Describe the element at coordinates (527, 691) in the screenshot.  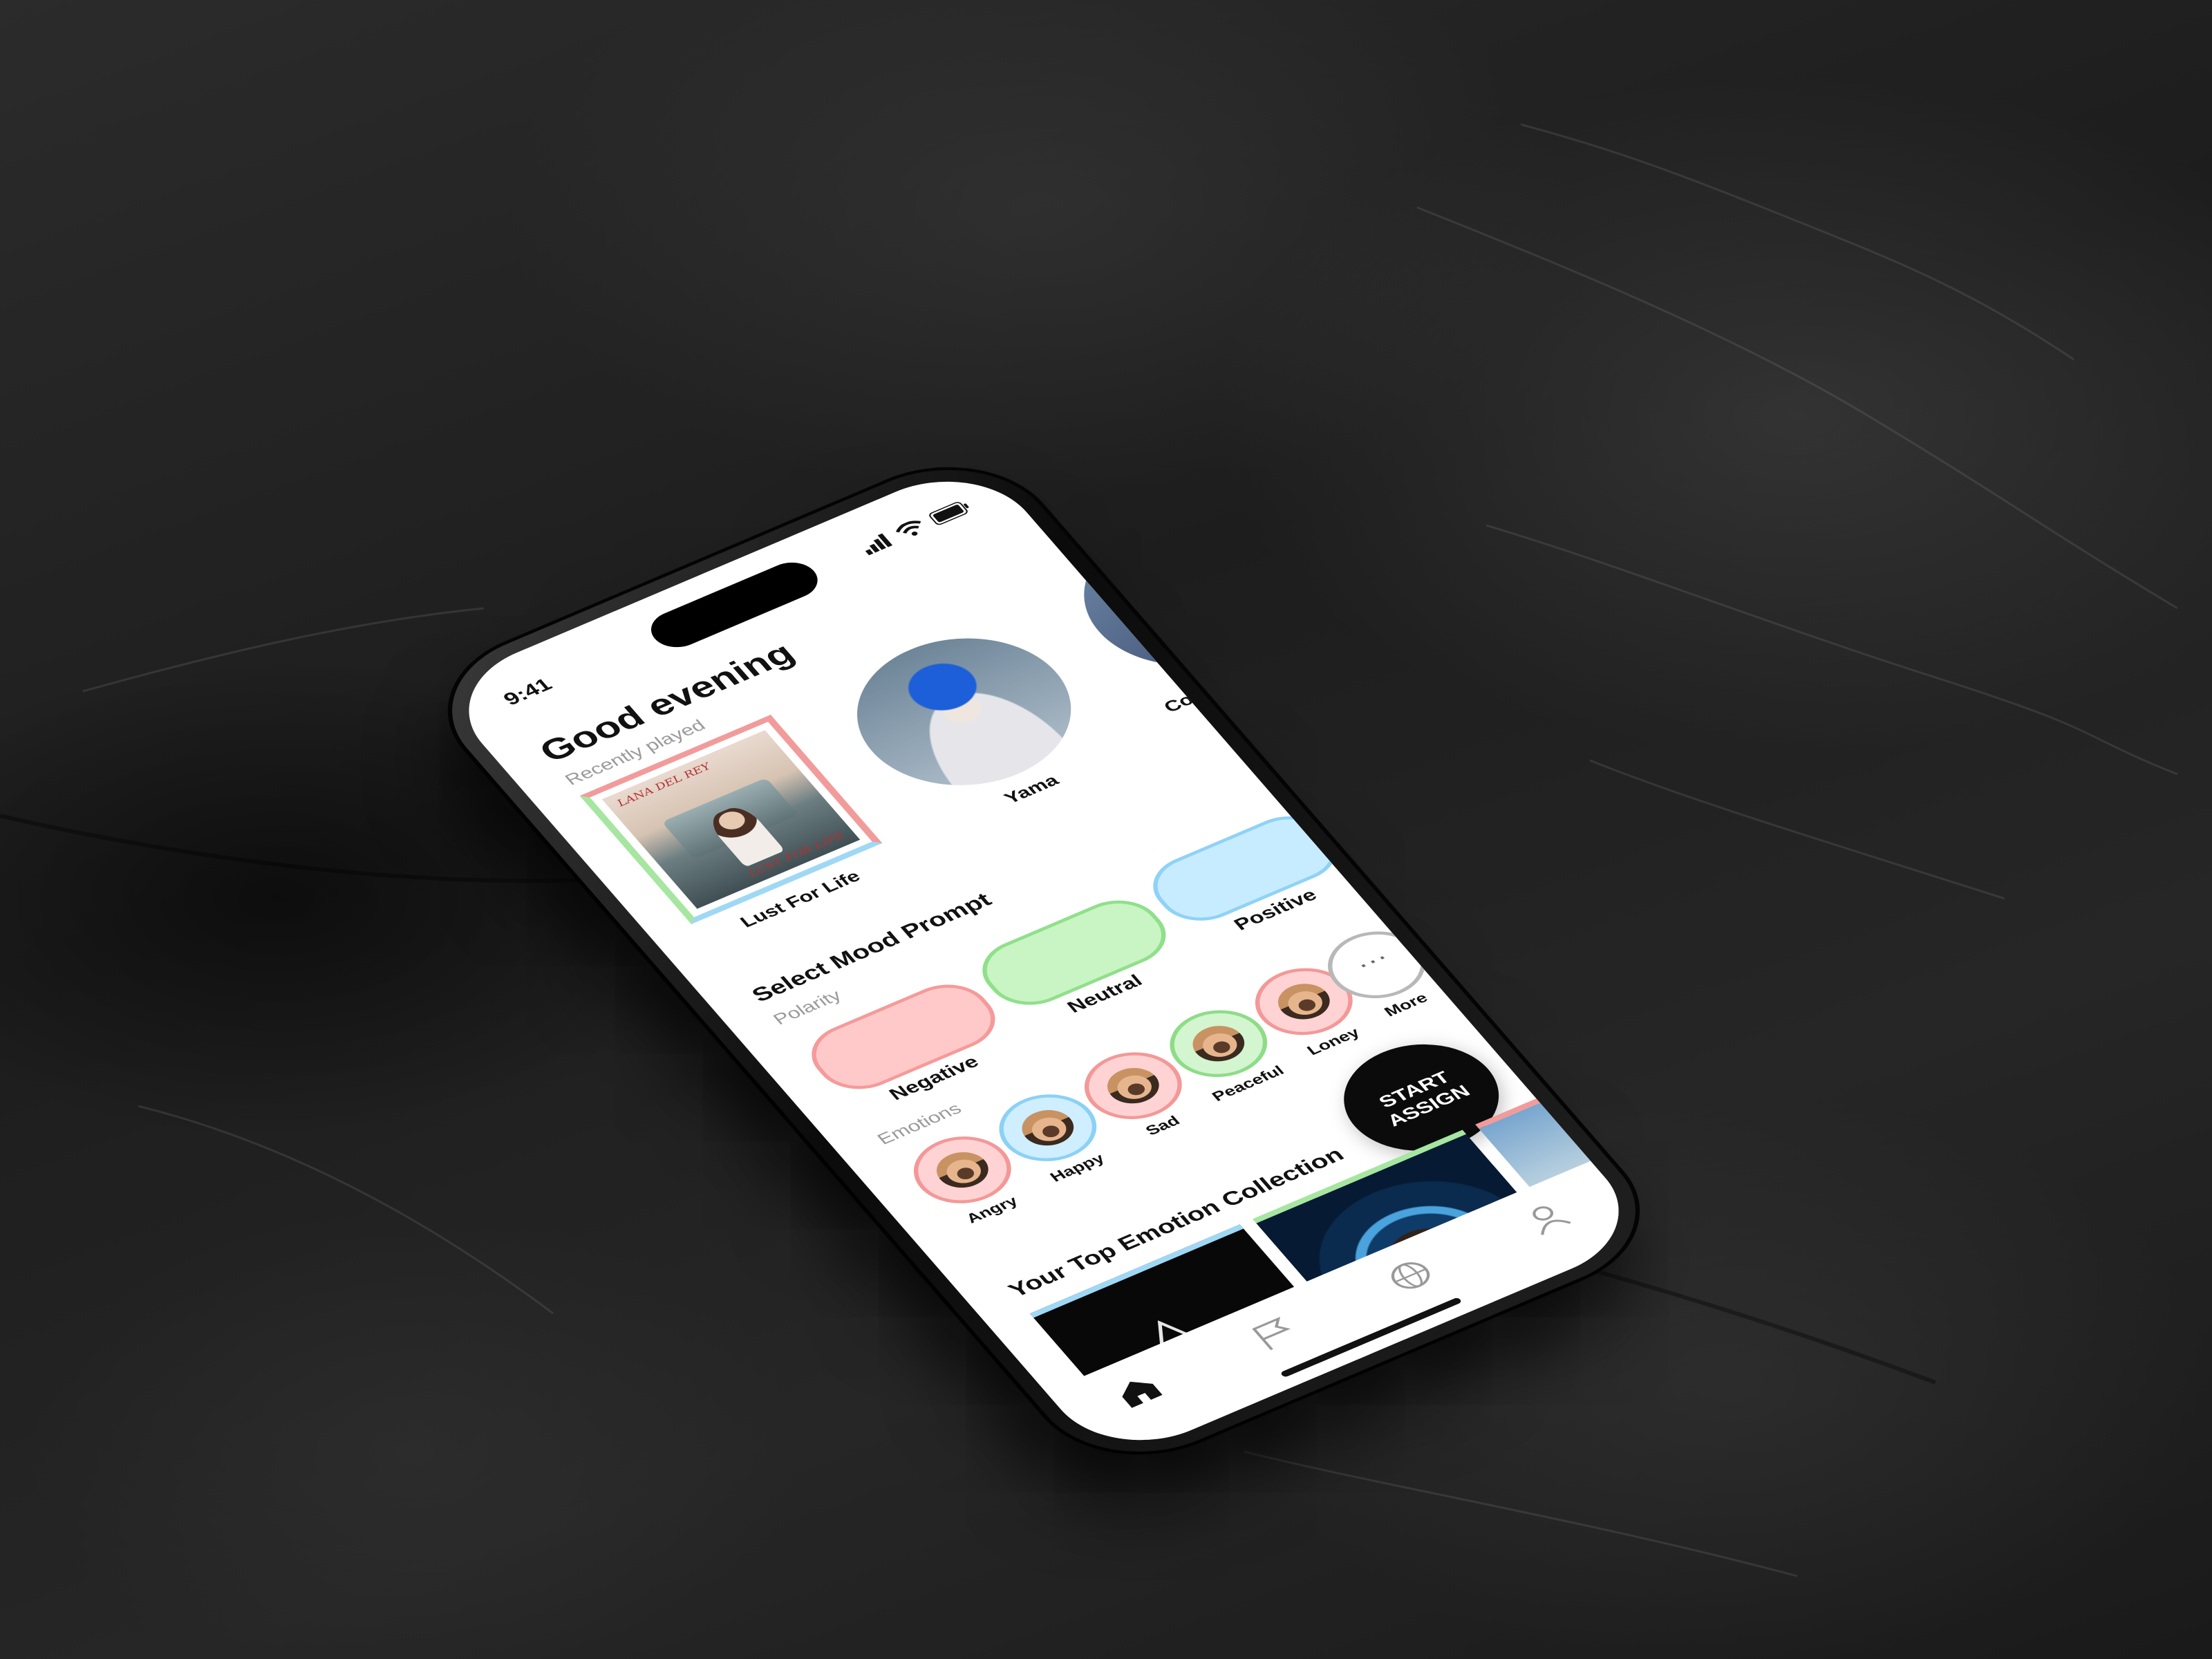
I see `status-time: 9:41` at that location.